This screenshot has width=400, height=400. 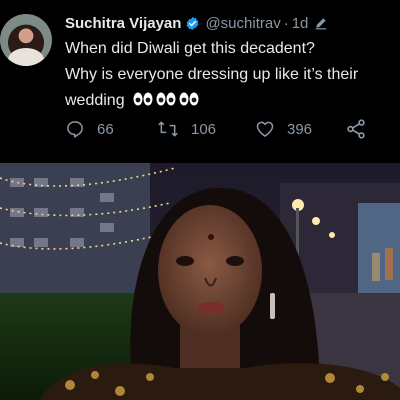 I want to click on like-count: 396, so click(x=300, y=129).